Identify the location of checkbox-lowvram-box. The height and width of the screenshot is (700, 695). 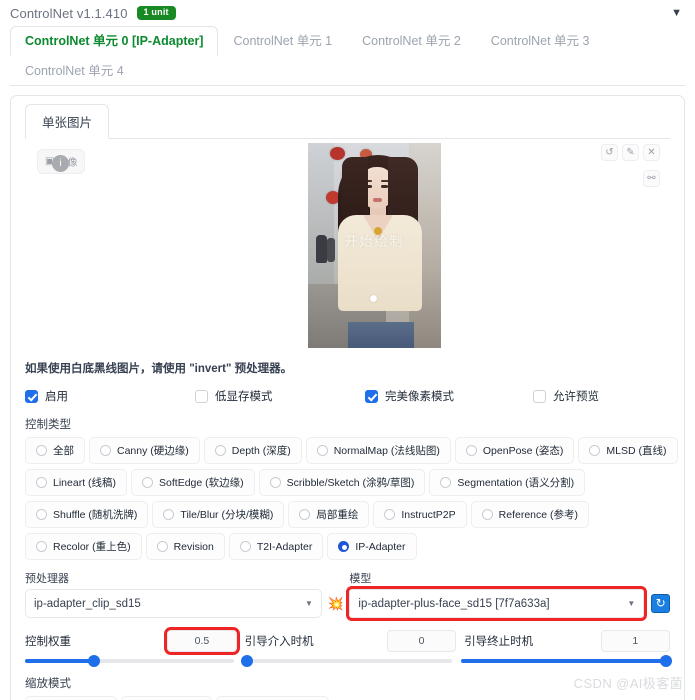
(201, 396).